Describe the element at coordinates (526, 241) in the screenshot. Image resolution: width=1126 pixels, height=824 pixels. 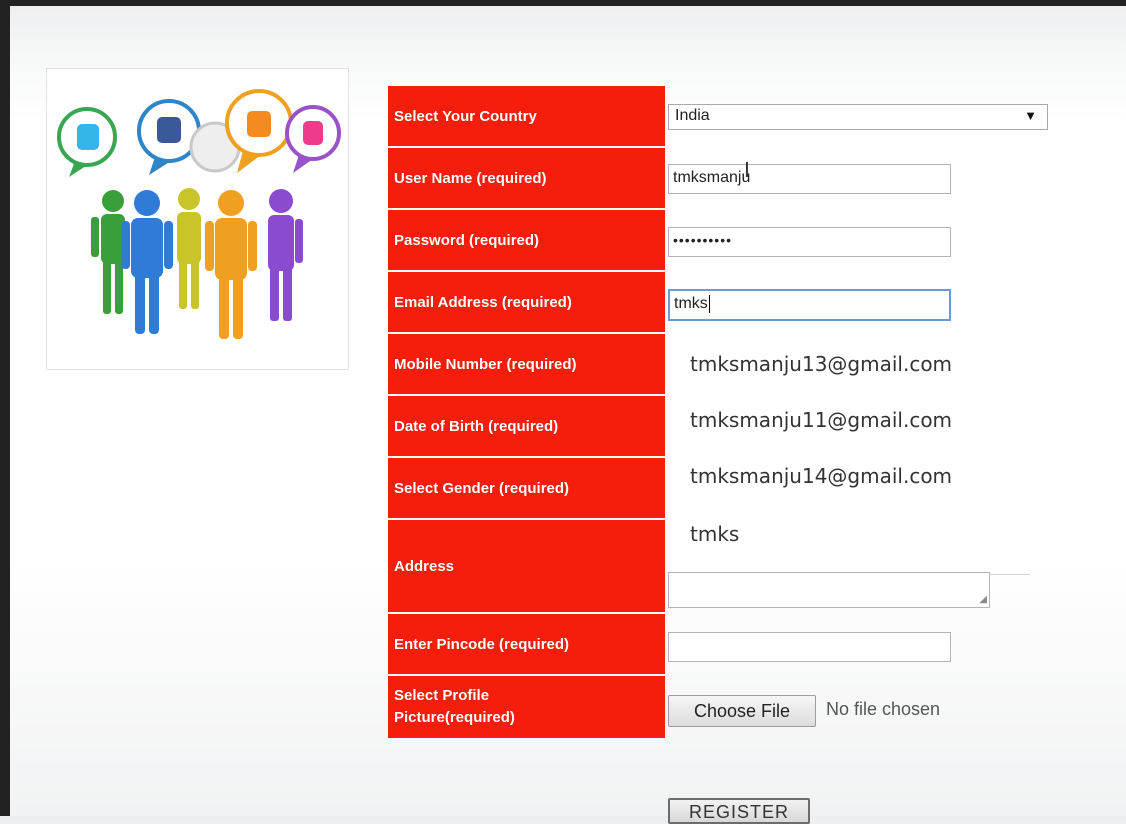
I see `password-label: Password (required)` at that location.